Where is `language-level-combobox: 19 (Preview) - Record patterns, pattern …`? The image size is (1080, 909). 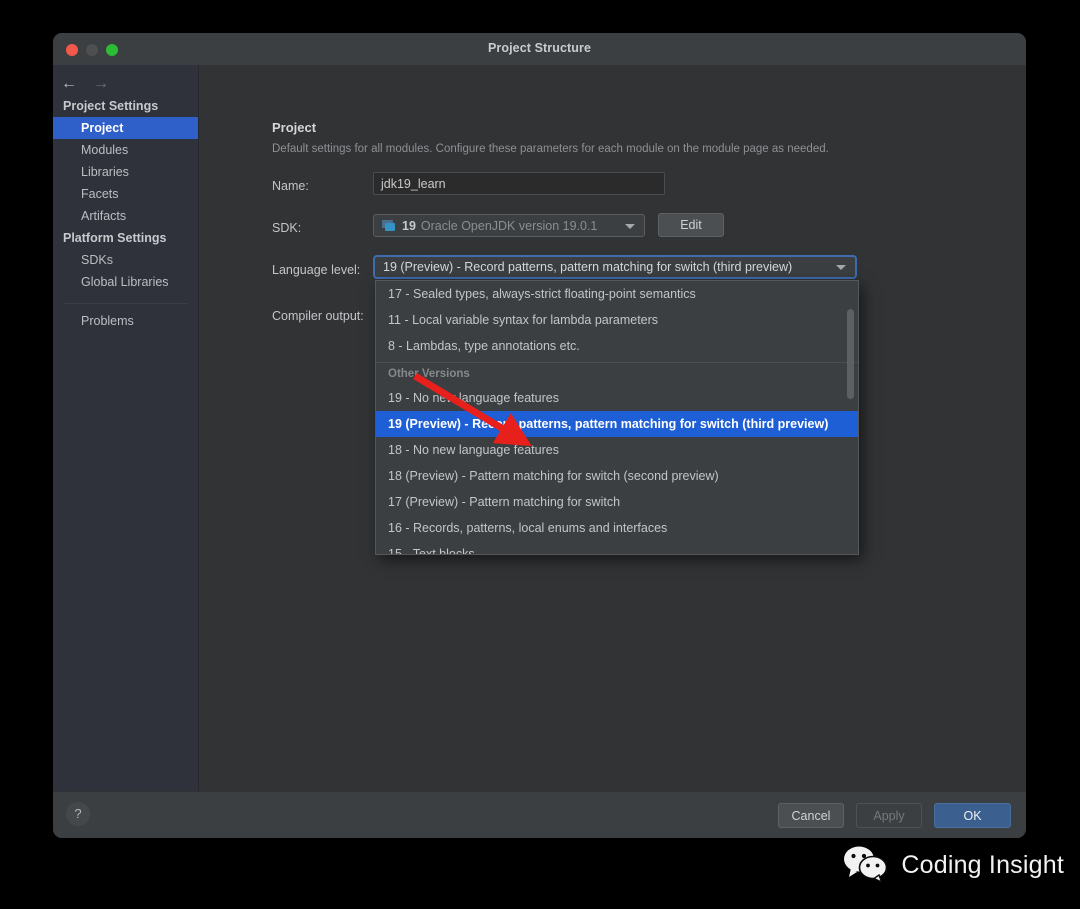
language-level-combobox: 19 (Preview) - Record patterns, pattern … is located at coordinates (615, 267).